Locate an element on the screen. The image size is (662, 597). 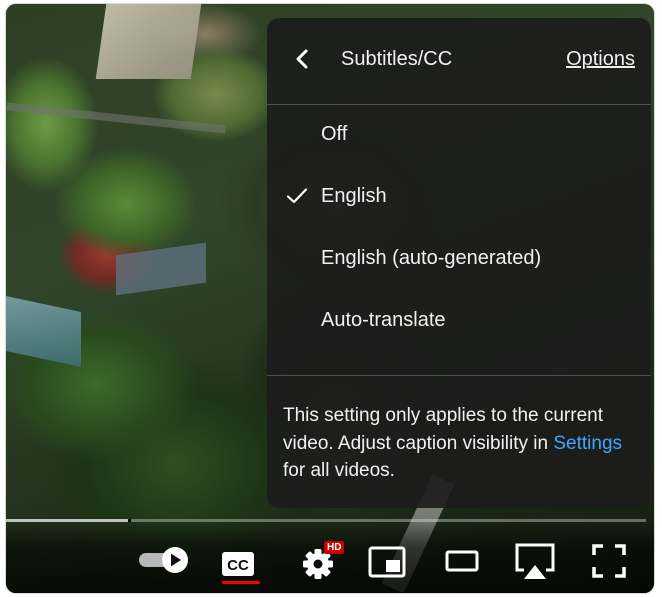
hd-badge: HD is located at coordinates (334, 547).